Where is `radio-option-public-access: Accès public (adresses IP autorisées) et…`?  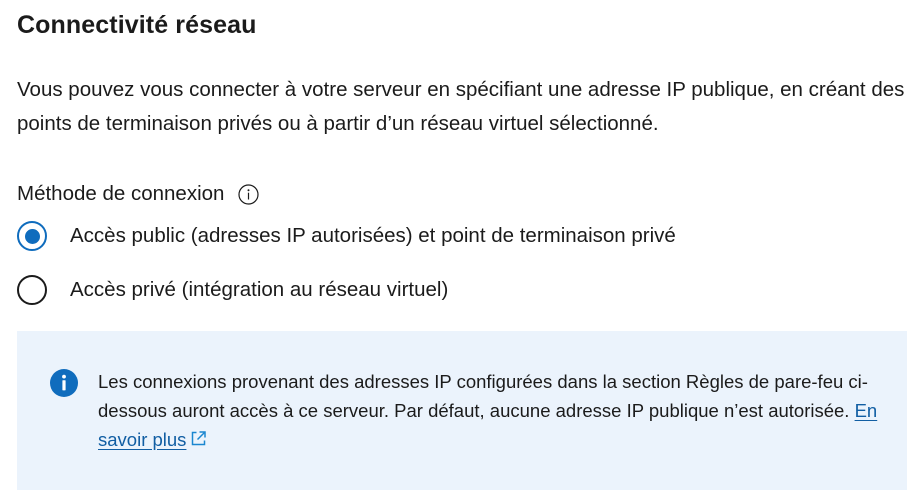
radio-option-public-access: Accès public (adresses IP autorisées) et… is located at coordinates (346, 236).